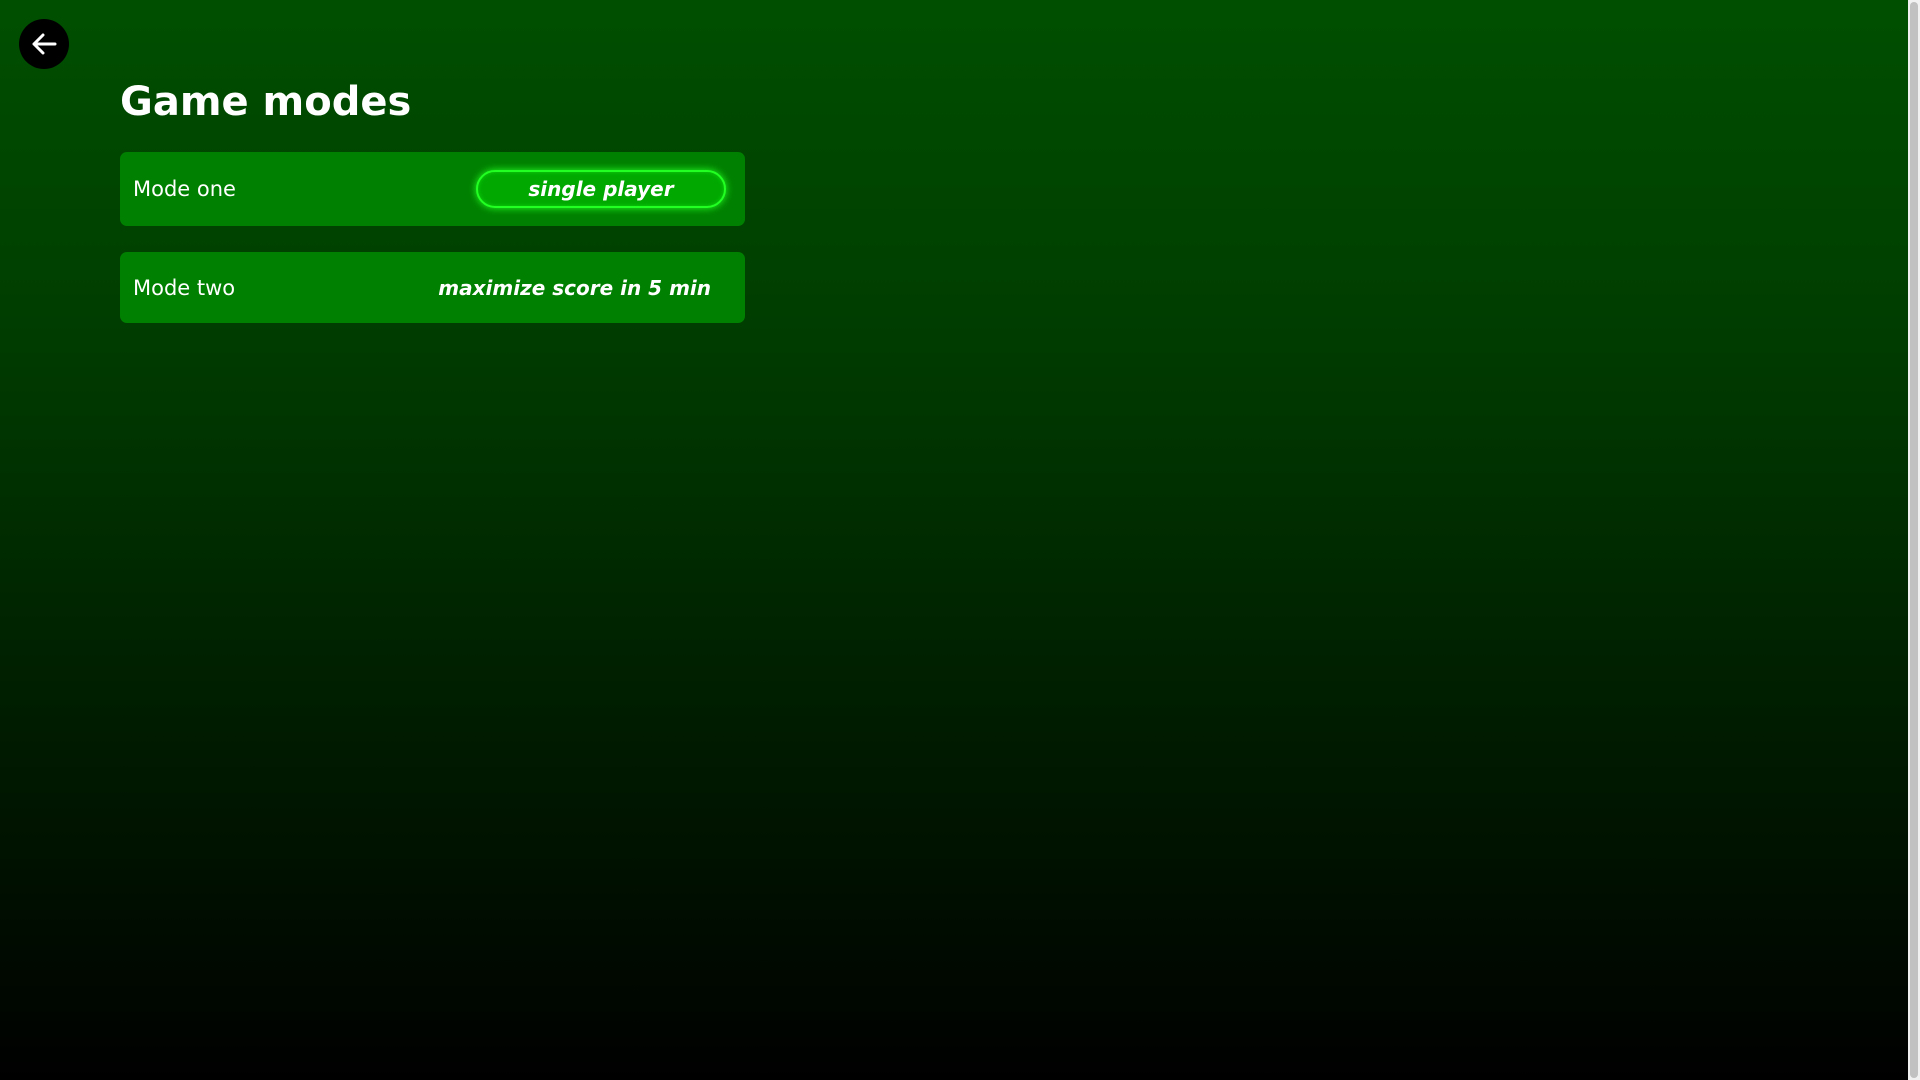 This screenshot has height=1080, width=1920. Describe the element at coordinates (601, 189) in the screenshot. I see `mode-one-button: single player` at that location.